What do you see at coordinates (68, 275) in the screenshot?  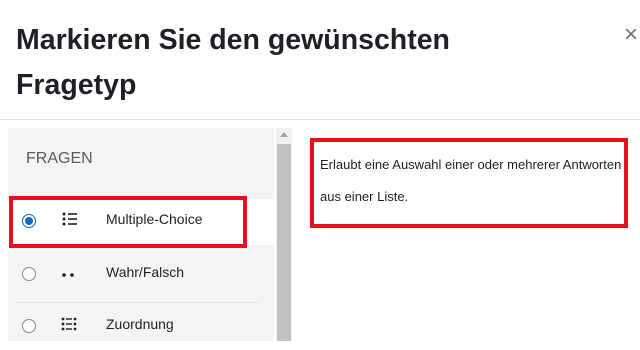 I see `two-dots-icon` at bounding box center [68, 275].